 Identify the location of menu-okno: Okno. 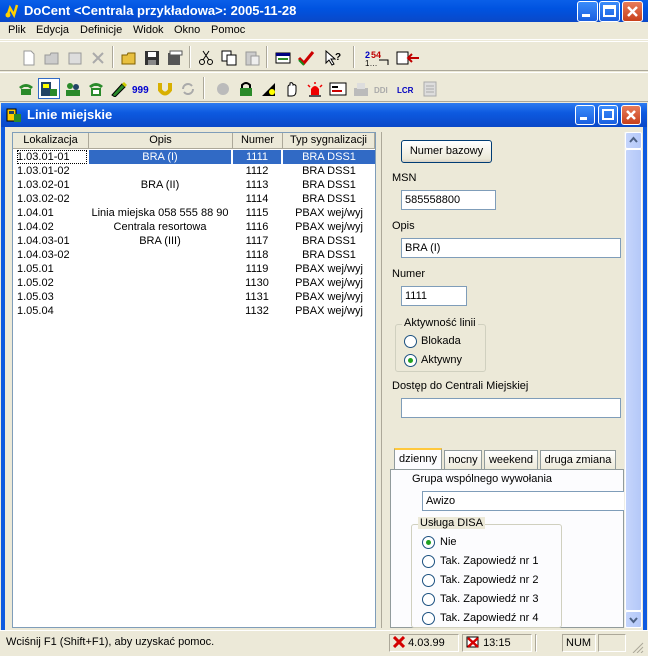
(187, 30).